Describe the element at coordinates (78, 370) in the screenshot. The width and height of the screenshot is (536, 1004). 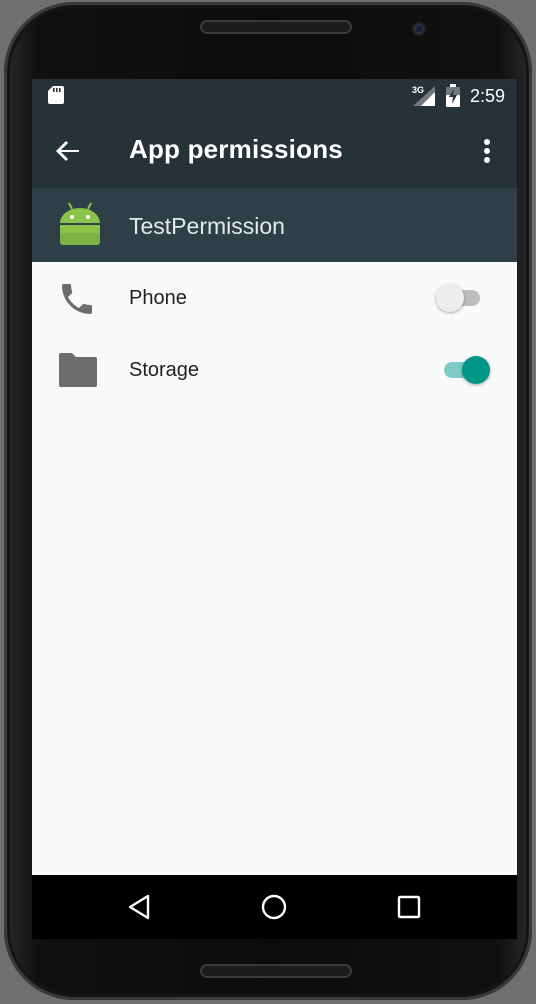
I see `folder-icon` at that location.